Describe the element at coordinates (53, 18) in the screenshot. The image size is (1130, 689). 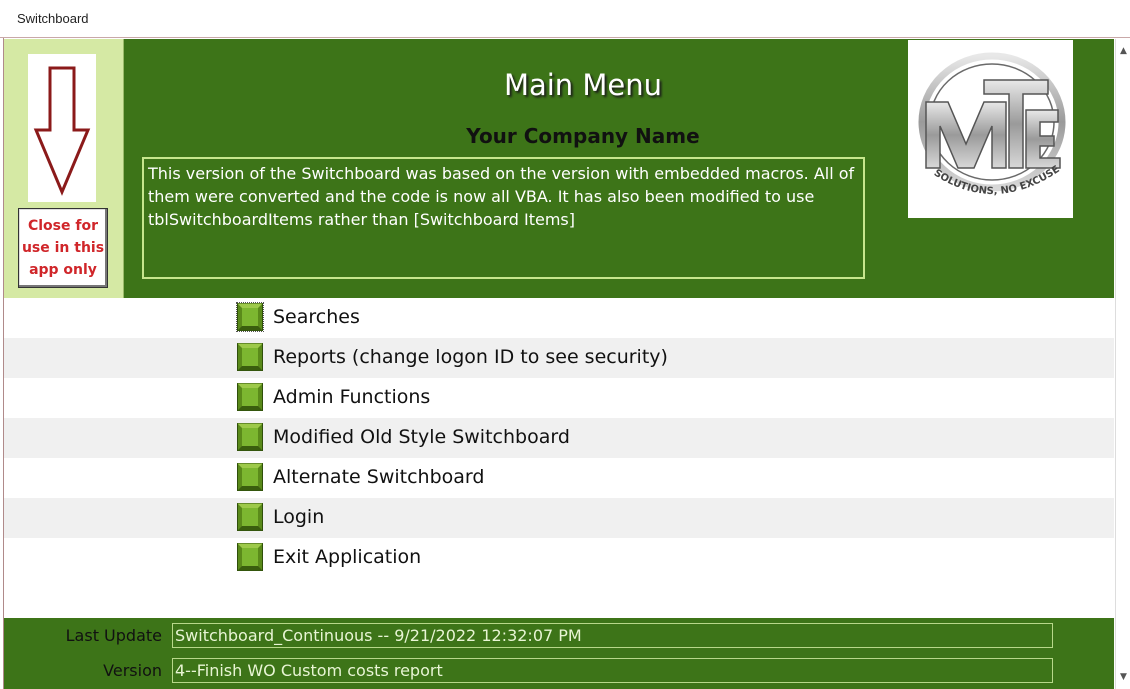
I see `window-tab-title: Switchboard` at that location.